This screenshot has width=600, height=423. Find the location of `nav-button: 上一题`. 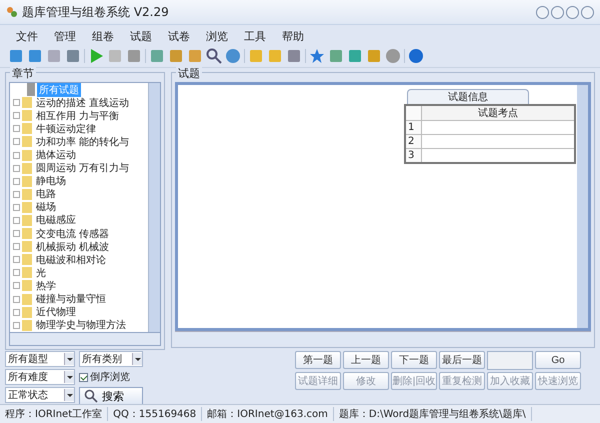

nav-button: 上一题 is located at coordinates (366, 360).